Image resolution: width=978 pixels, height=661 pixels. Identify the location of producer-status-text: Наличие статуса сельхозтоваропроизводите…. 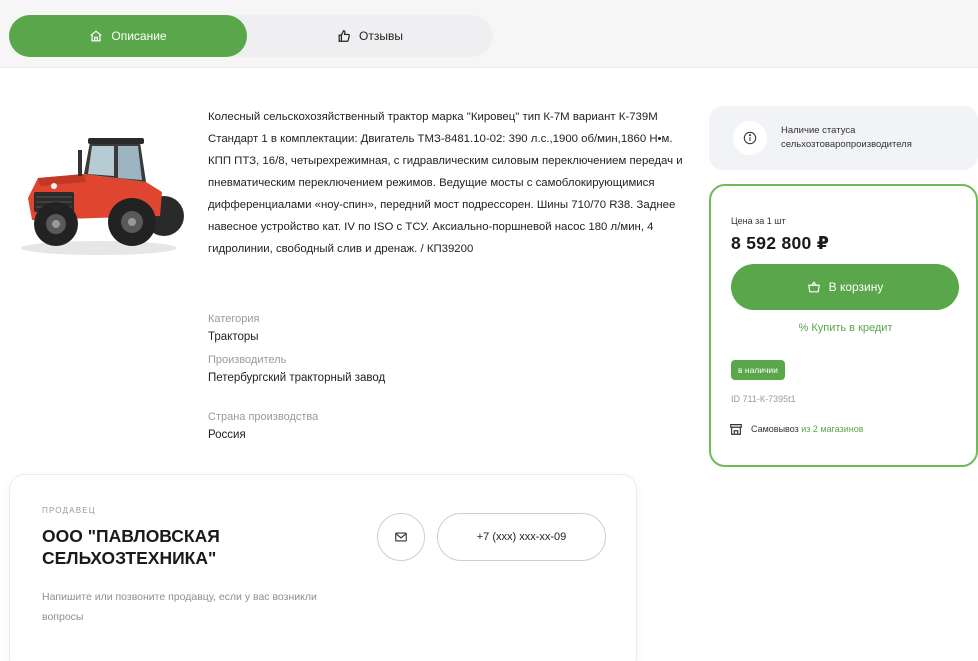
(846, 138).